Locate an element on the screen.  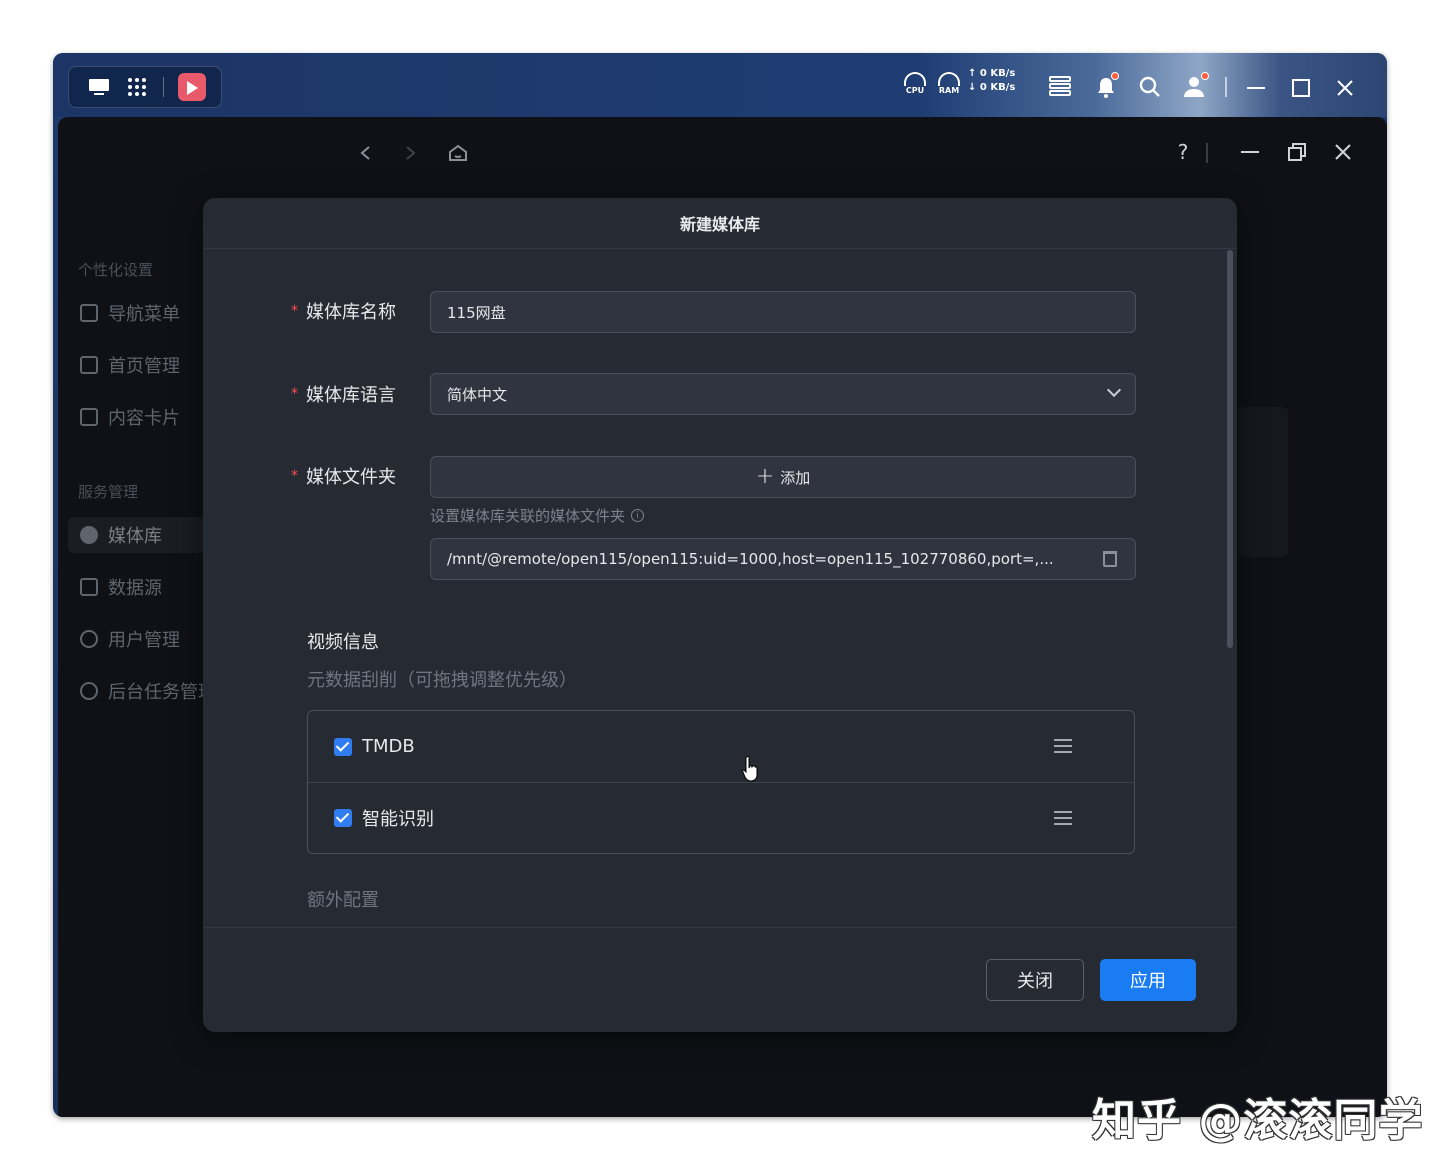
folder-hint-text: 设置媒体库关联的媒体文件夹 is located at coordinates (528, 516).